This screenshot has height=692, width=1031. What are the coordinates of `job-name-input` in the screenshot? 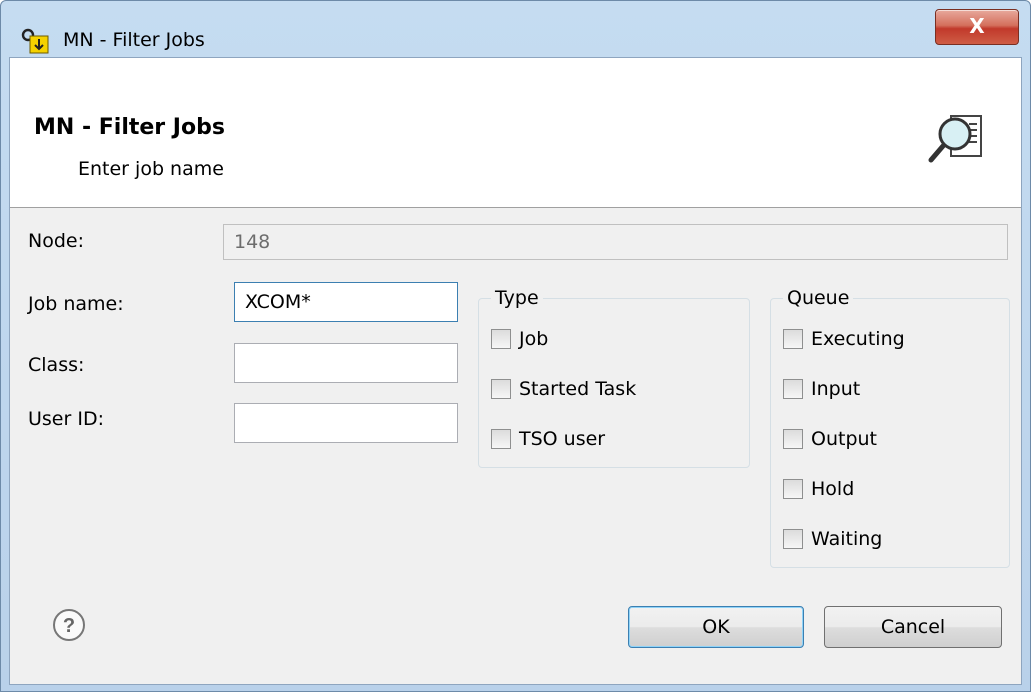 It's located at (346, 302).